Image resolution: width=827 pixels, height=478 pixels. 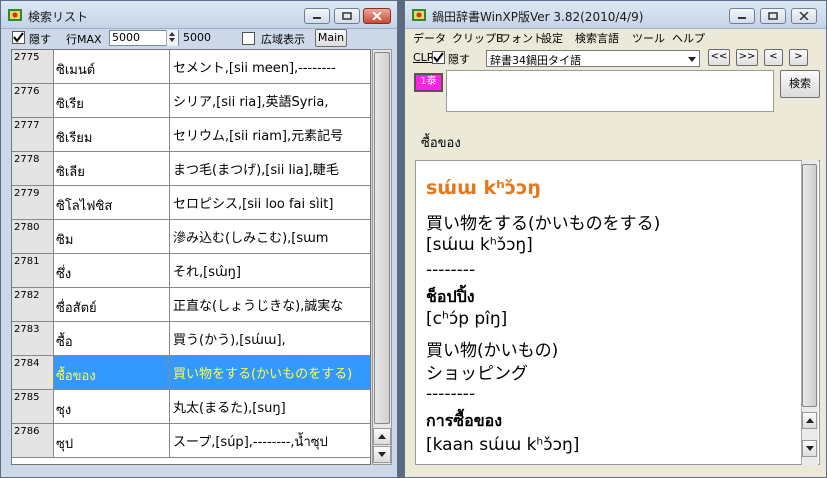 What do you see at coordinates (688, 38) in the screenshot?
I see `menu-help: ヘルプ` at bounding box center [688, 38].